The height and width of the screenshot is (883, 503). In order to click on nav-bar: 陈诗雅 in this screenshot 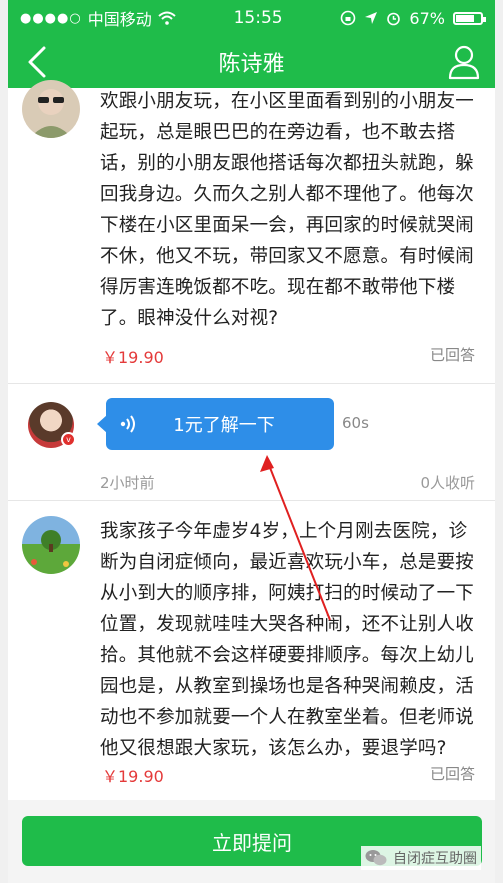, I will do `click(251, 62)`.